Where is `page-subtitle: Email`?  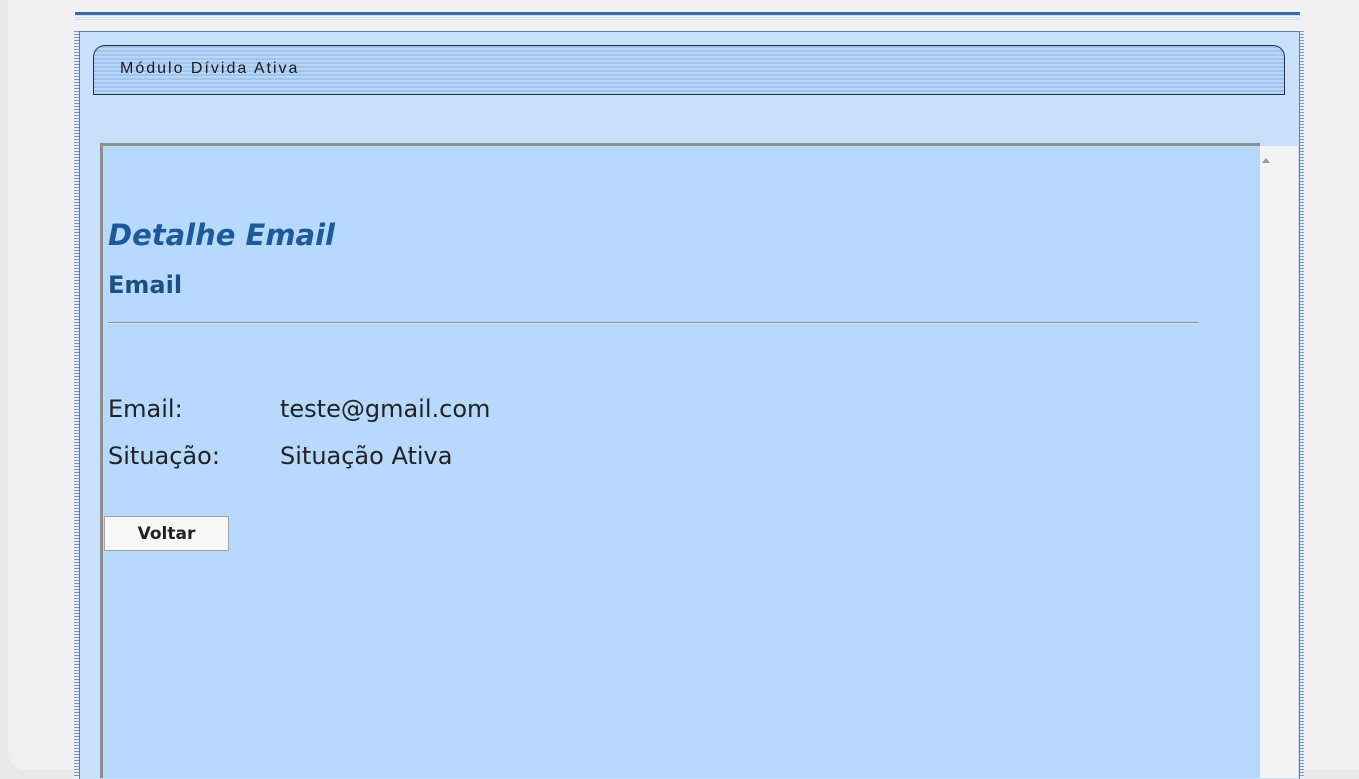 page-subtitle: Email is located at coordinates (145, 285).